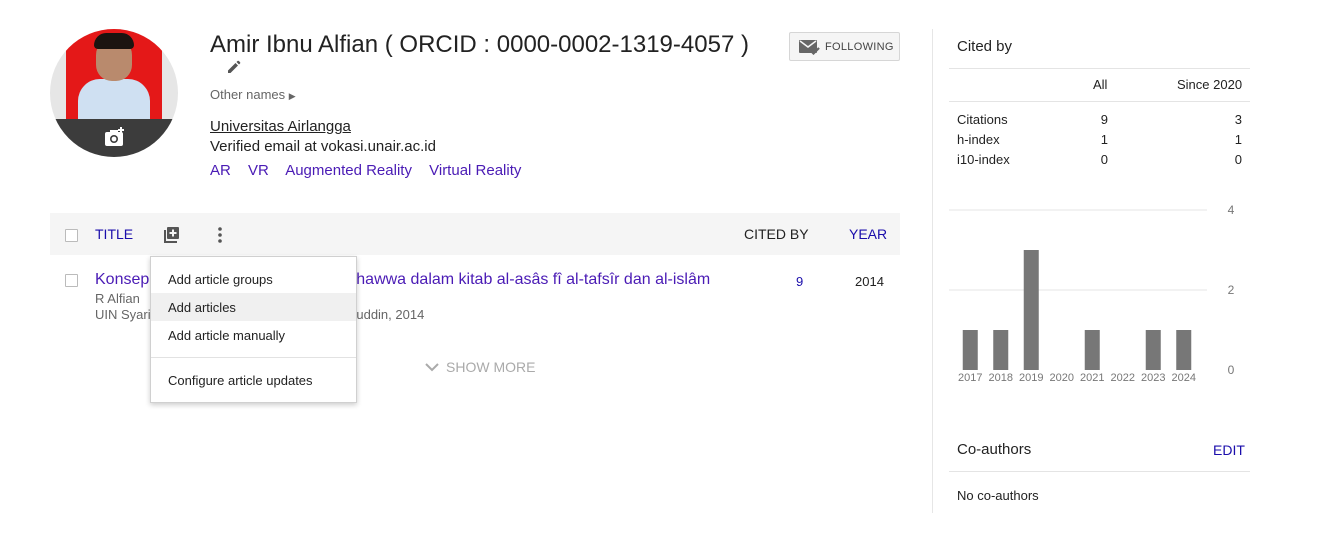 This screenshot has width=1322, height=548. I want to click on menu-divider, so click(253, 357).